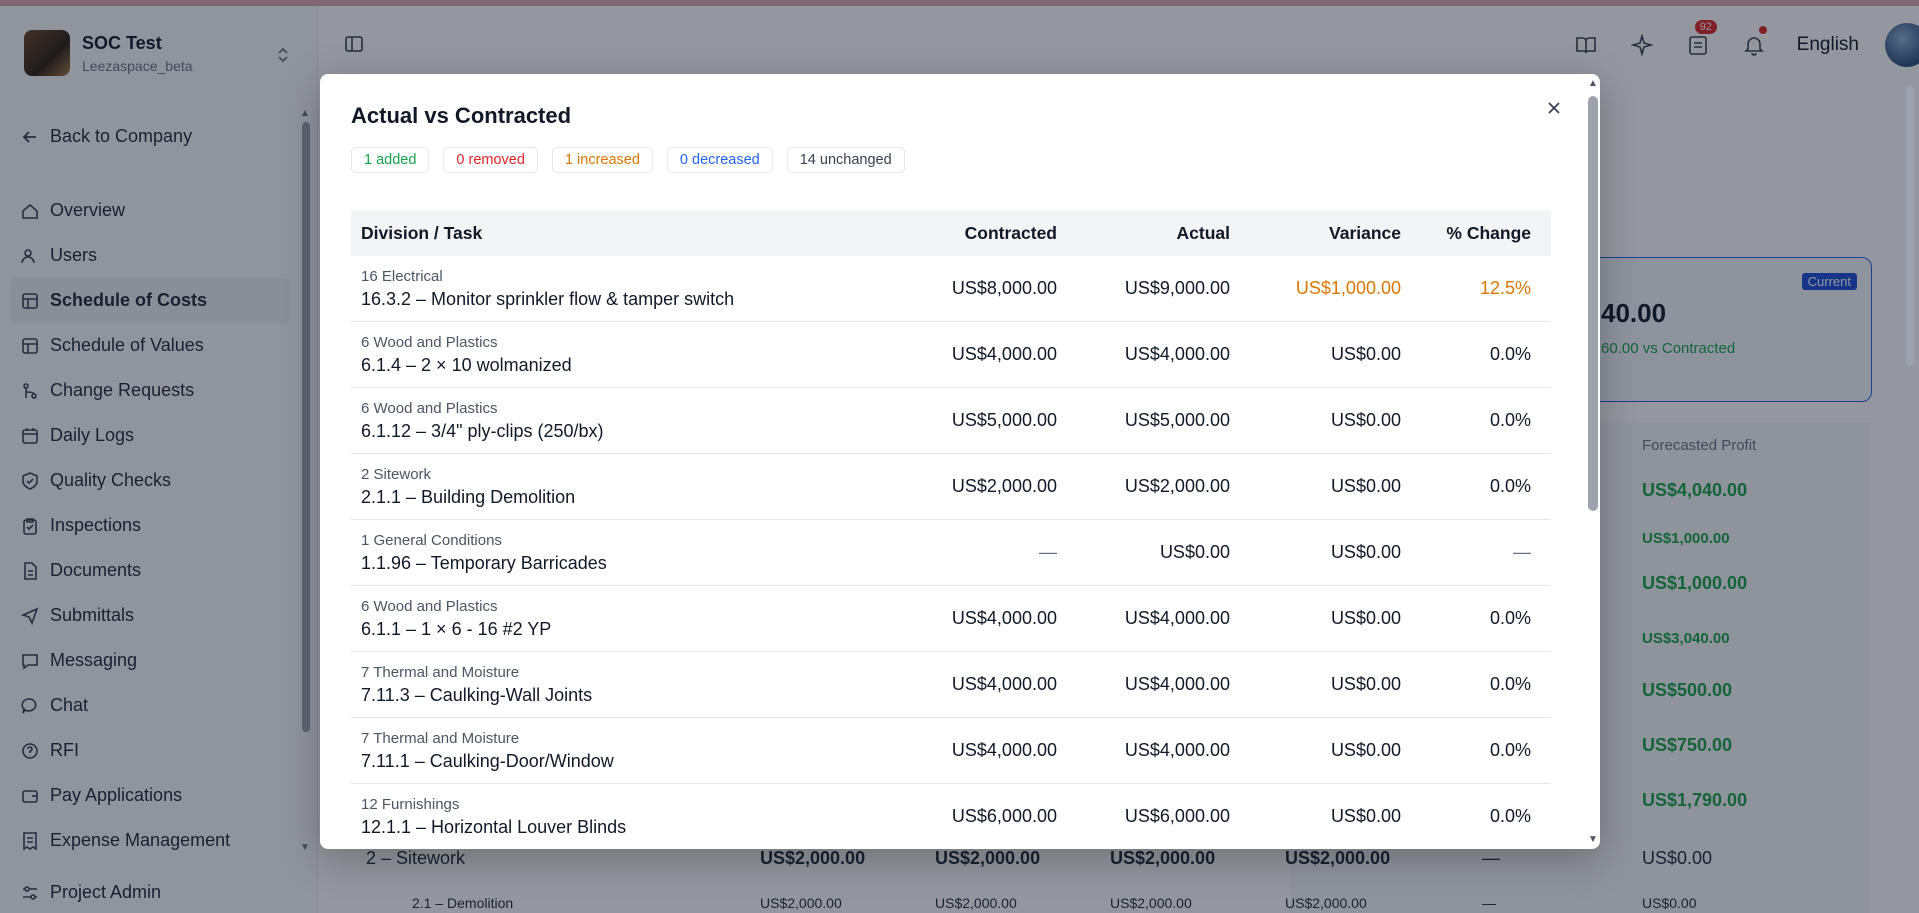 The image size is (1919, 913). What do you see at coordinates (1004, 486) in the screenshot?
I see `contracted-value: US$2,000.00` at bounding box center [1004, 486].